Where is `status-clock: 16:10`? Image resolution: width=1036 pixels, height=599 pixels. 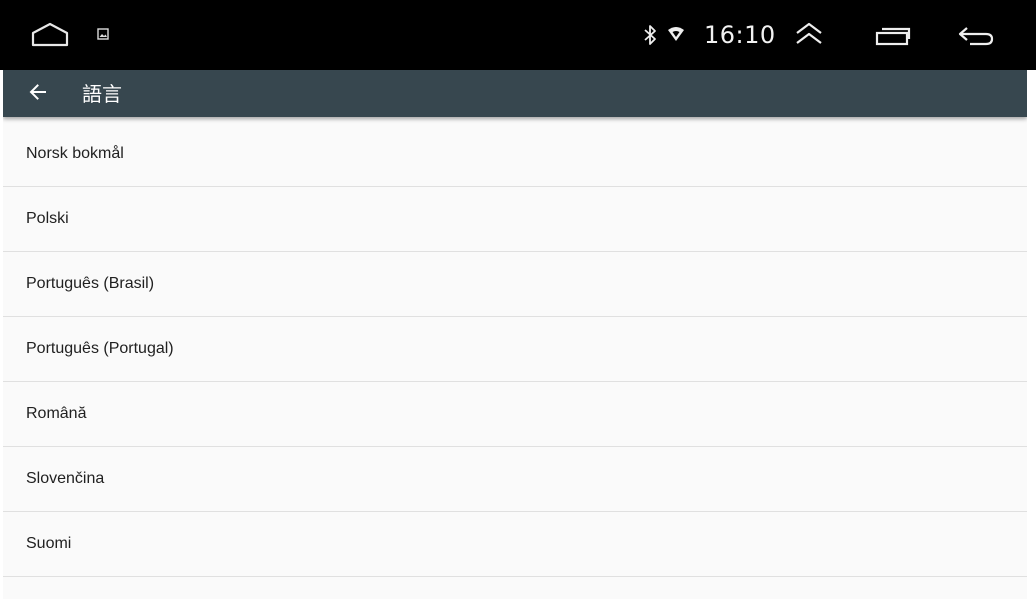 status-clock: 16:10 is located at coordinates (740, 35).